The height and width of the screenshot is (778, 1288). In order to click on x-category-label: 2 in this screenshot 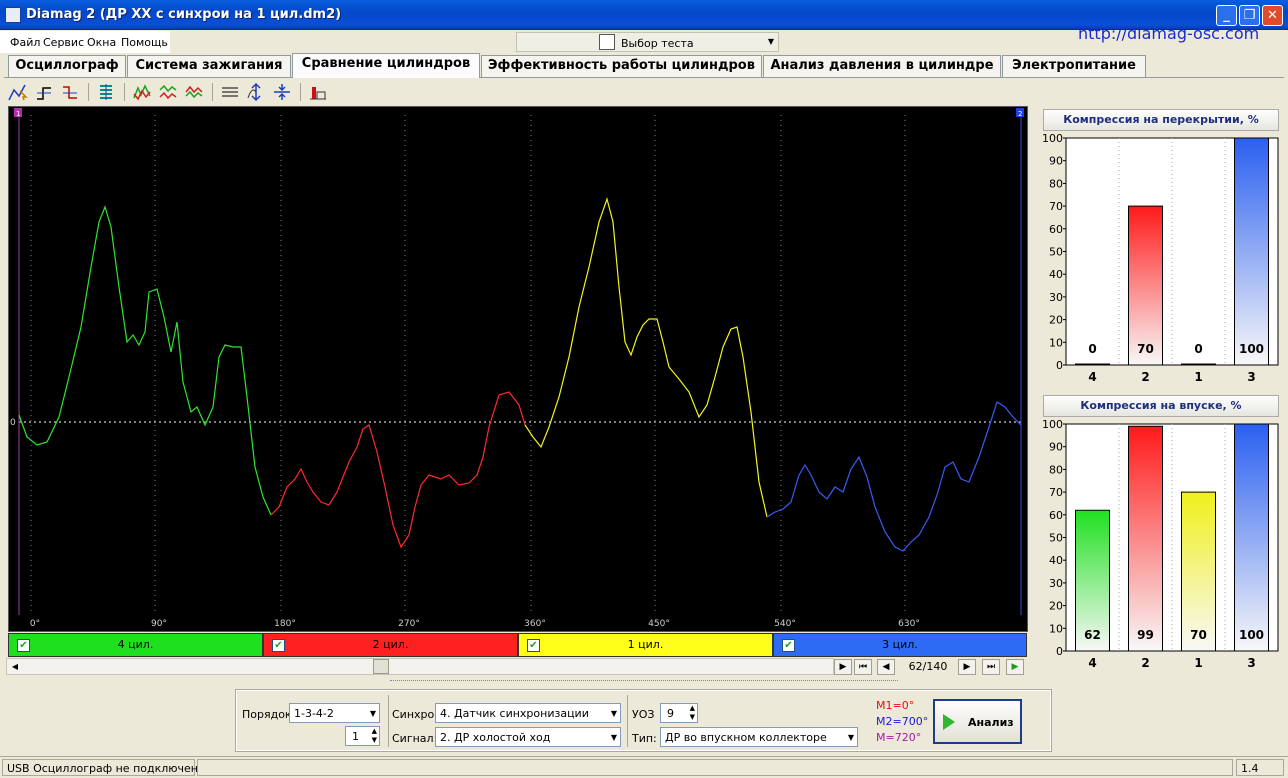, I will do `click(1145, 663)`.